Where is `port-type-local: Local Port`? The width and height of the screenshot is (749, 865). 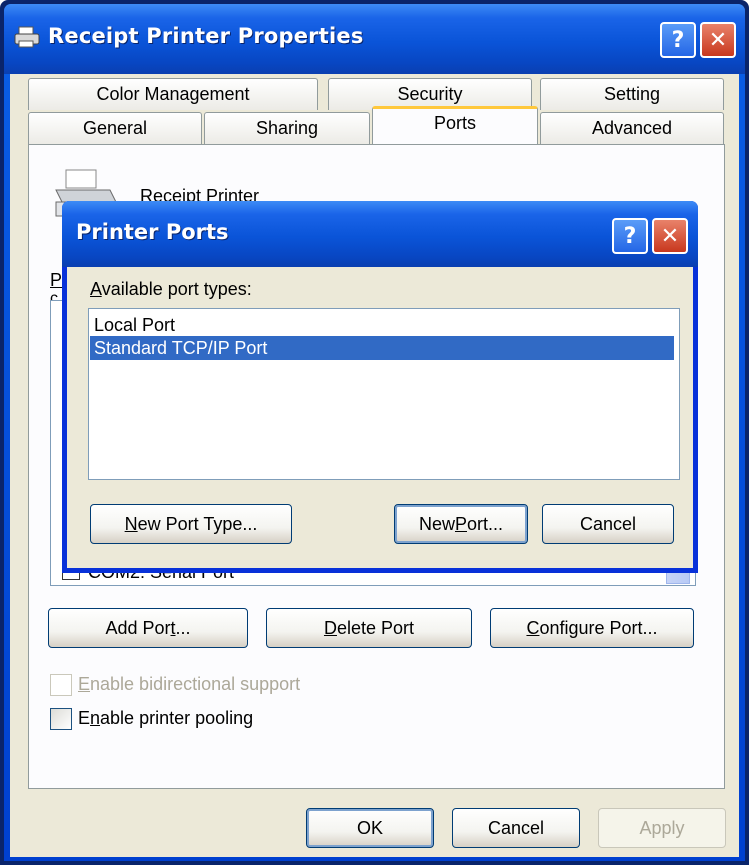
port-type-local: Local Port is located at coordinates (382, 325).